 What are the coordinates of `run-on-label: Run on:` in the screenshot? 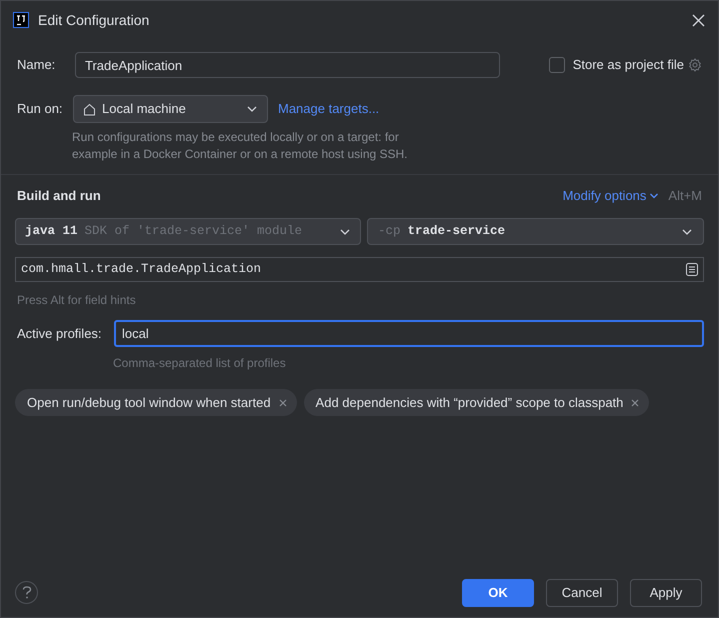 It's located at (40, 109).